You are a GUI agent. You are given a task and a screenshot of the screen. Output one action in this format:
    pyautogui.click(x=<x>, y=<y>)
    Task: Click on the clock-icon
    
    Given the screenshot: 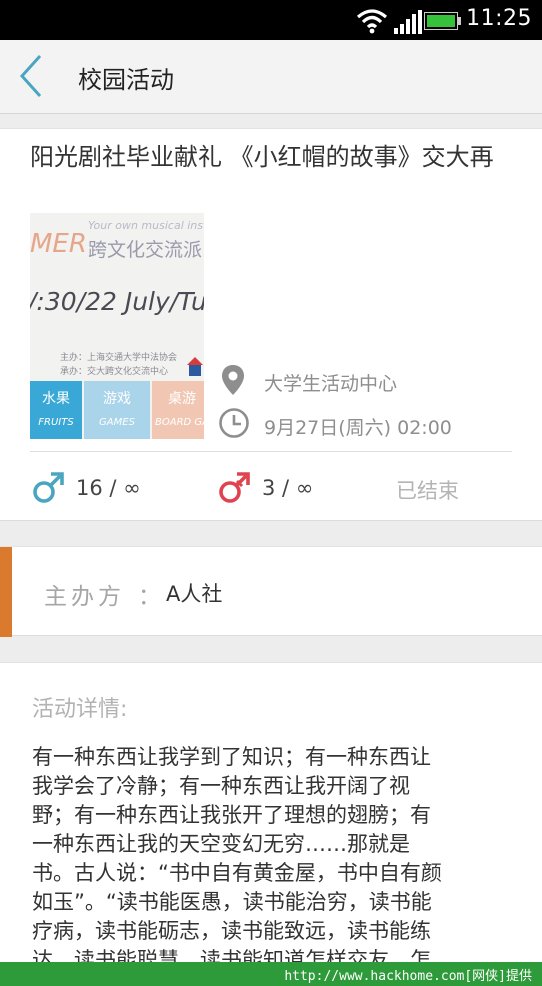 What is the action you would take?
    pyautogui.click(x=234, y=423)
    